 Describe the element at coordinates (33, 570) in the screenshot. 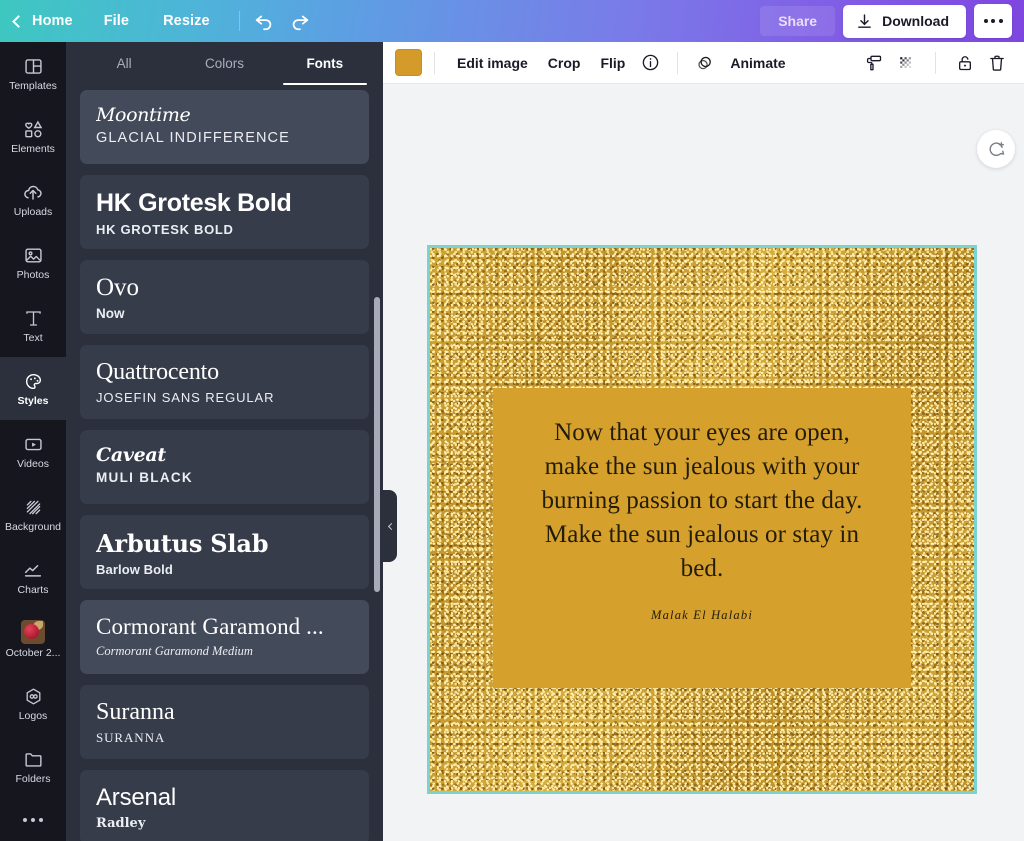

I see `charts-icon` at that location.